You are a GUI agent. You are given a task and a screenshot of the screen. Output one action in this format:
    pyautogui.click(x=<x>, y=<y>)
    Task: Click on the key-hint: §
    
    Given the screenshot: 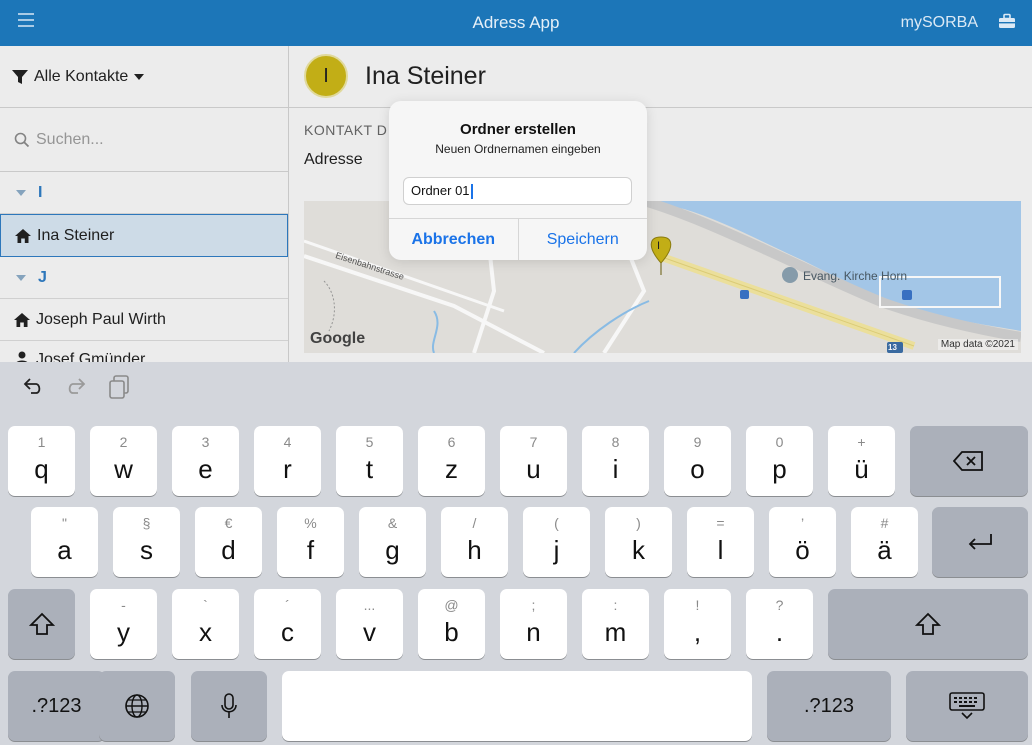 What is the action you would take?
    pyautogui.click(x=146, y=523)
    